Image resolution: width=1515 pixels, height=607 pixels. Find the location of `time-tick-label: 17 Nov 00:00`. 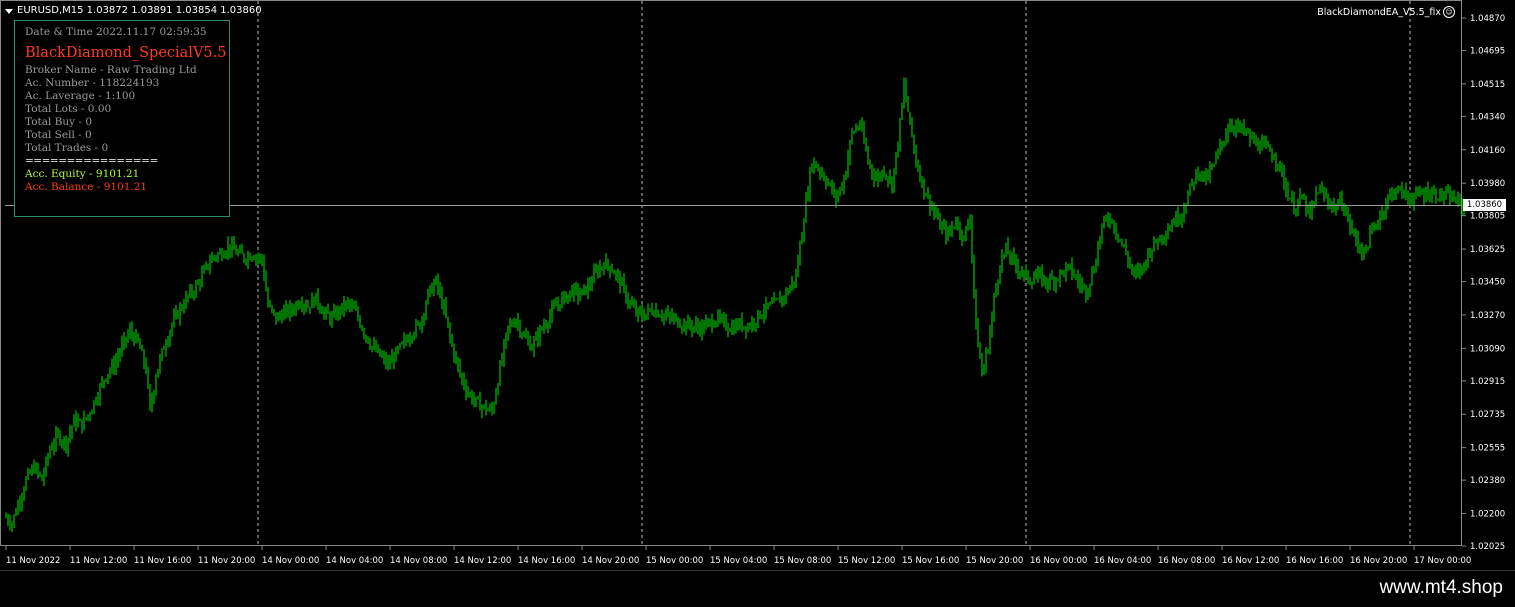

time-tick-label: 17 Nov 00:00 is located at coordinates (1442, 561).